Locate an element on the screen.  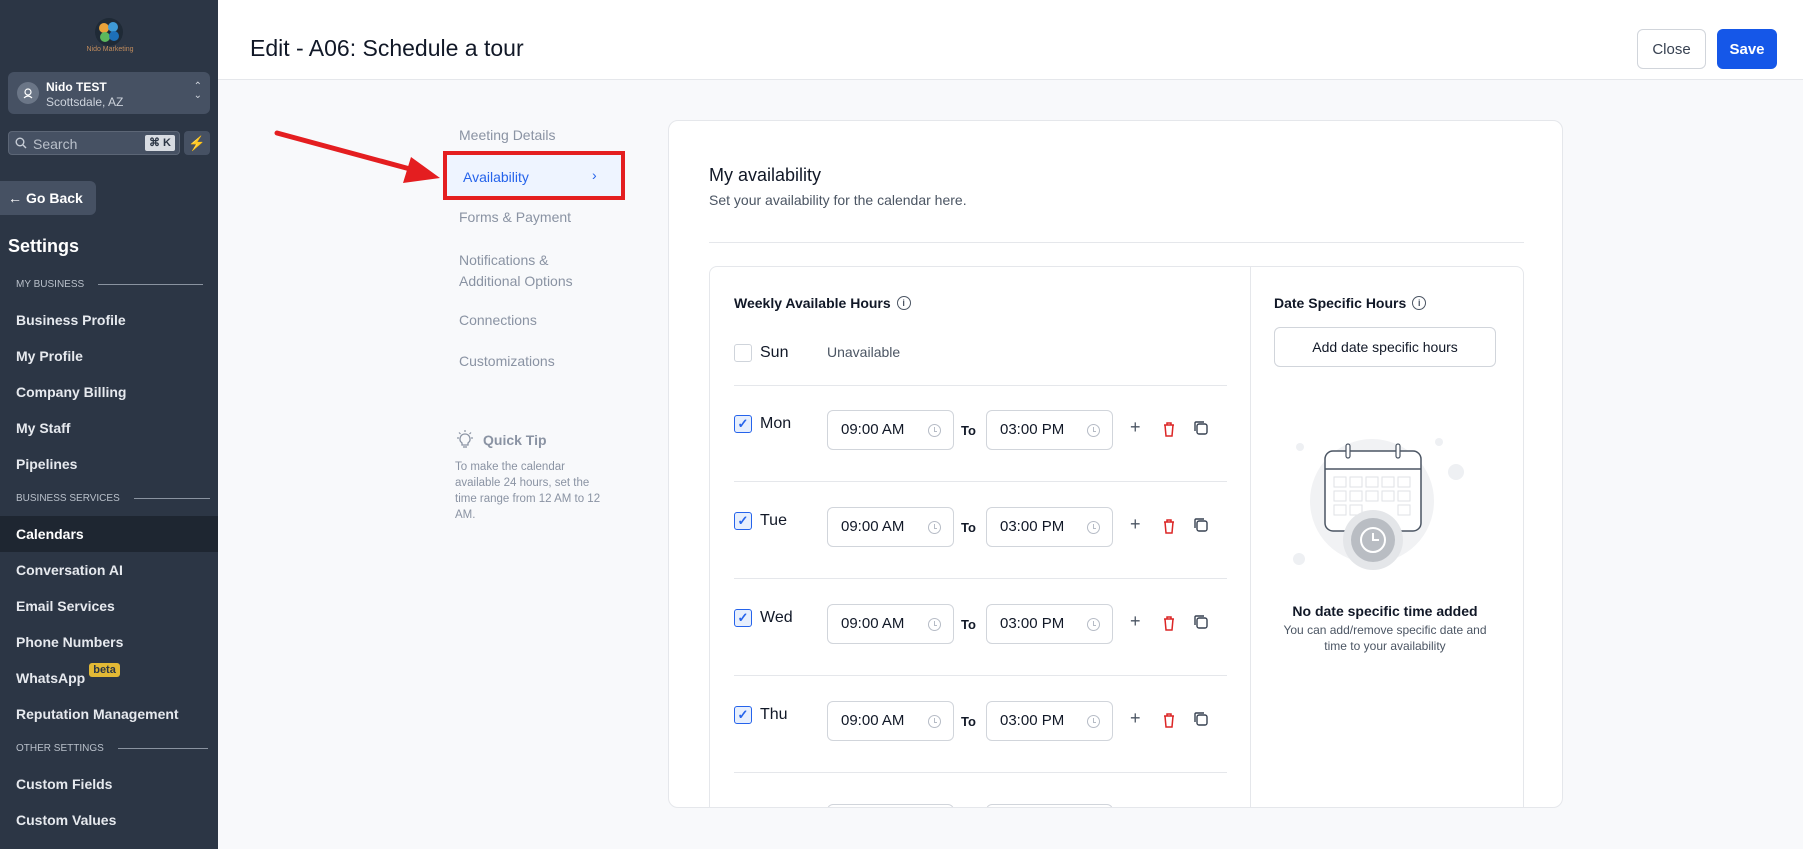
sidebar-item-label: WhatsApp is located at coordinates (51, 678).